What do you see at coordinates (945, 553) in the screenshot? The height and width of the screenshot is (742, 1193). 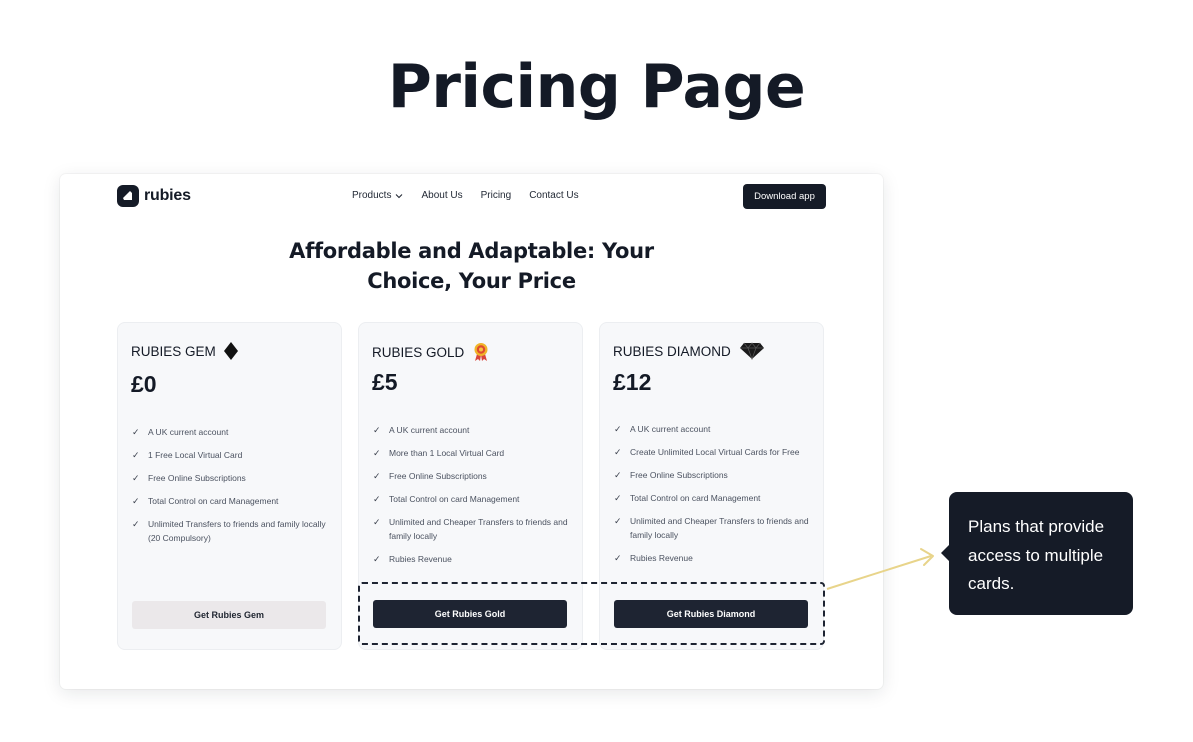 I see `callout-pointer` at bounding box center [945, 553].